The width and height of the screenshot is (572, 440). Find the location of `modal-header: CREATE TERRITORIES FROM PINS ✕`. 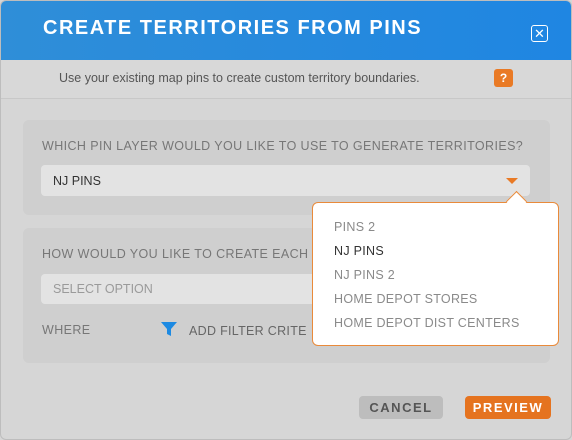

modal-header: CREATE TERRITORIES FROM PINS ✕ is located at coordinates (286, 30).